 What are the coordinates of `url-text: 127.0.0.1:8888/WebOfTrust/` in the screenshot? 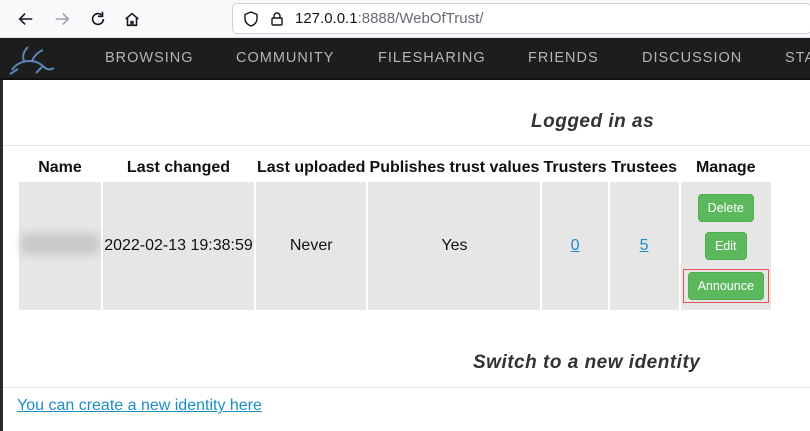 It's located at (389, 18).